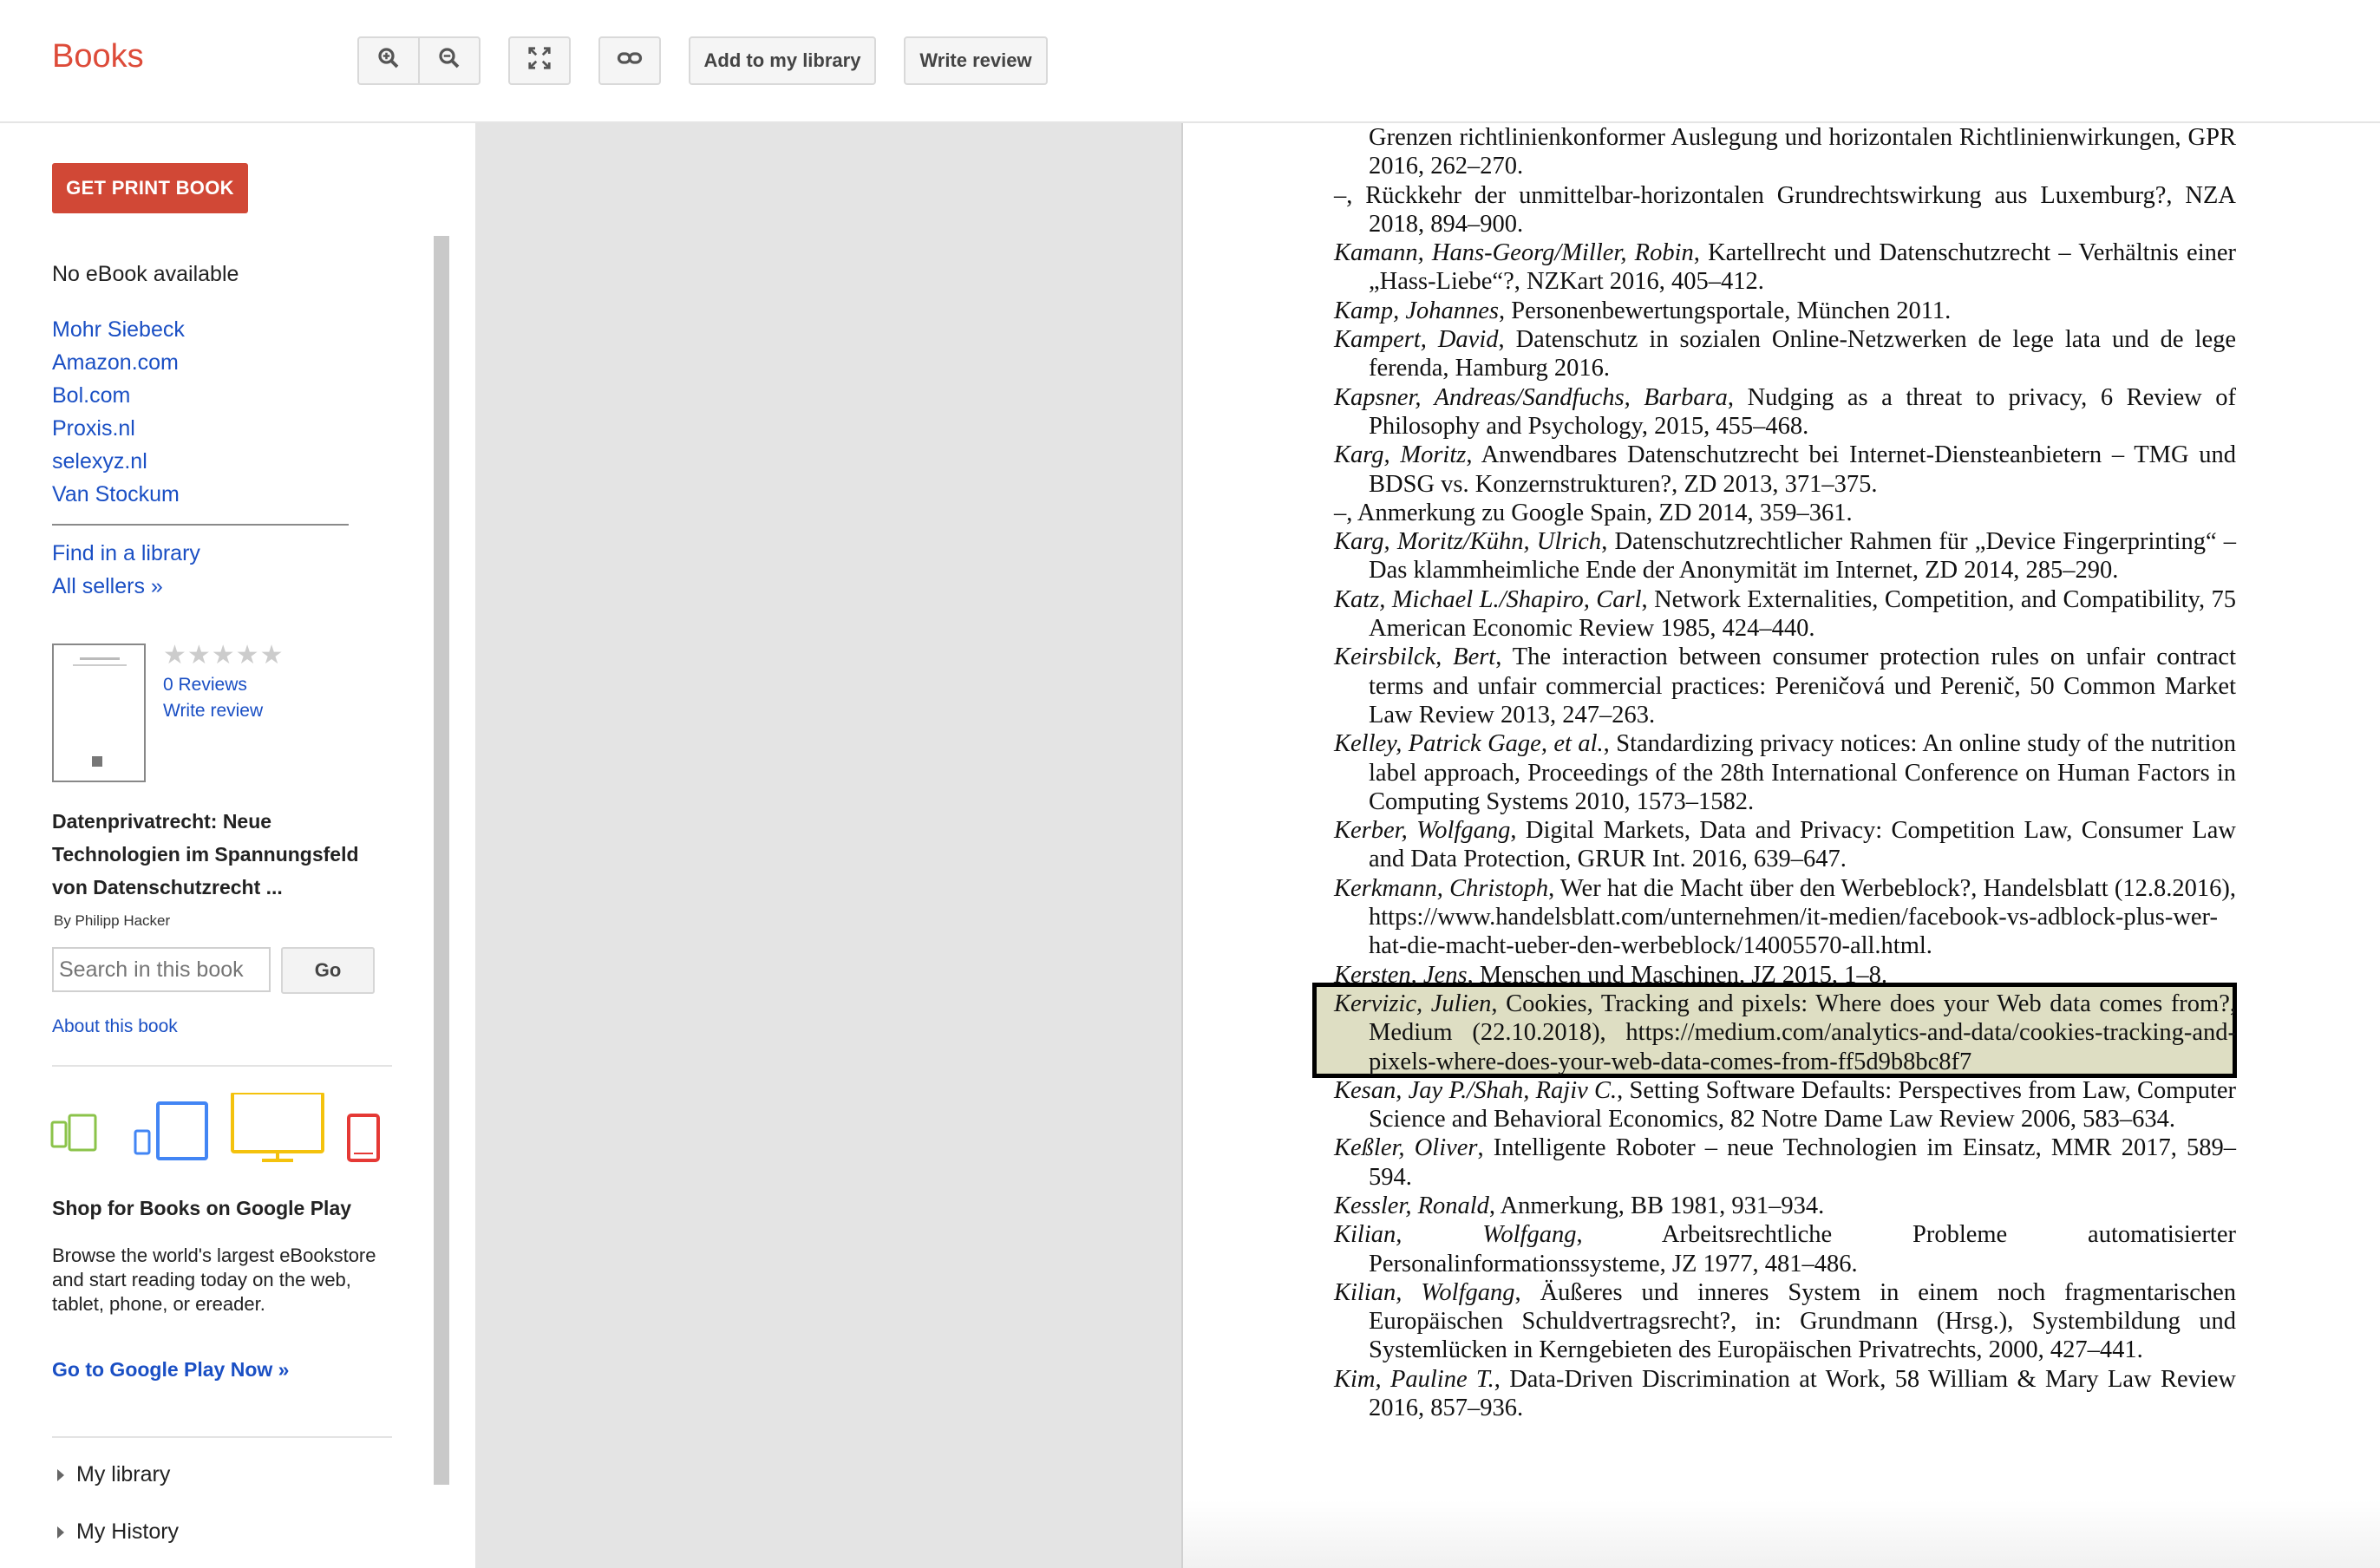 Image resolution: width=2380 pixels, height=1568 pixels. Describe the element at coordinates (115, 363) in the screenshot. I see `seller-link-amazon: Amazon.com` at that location.